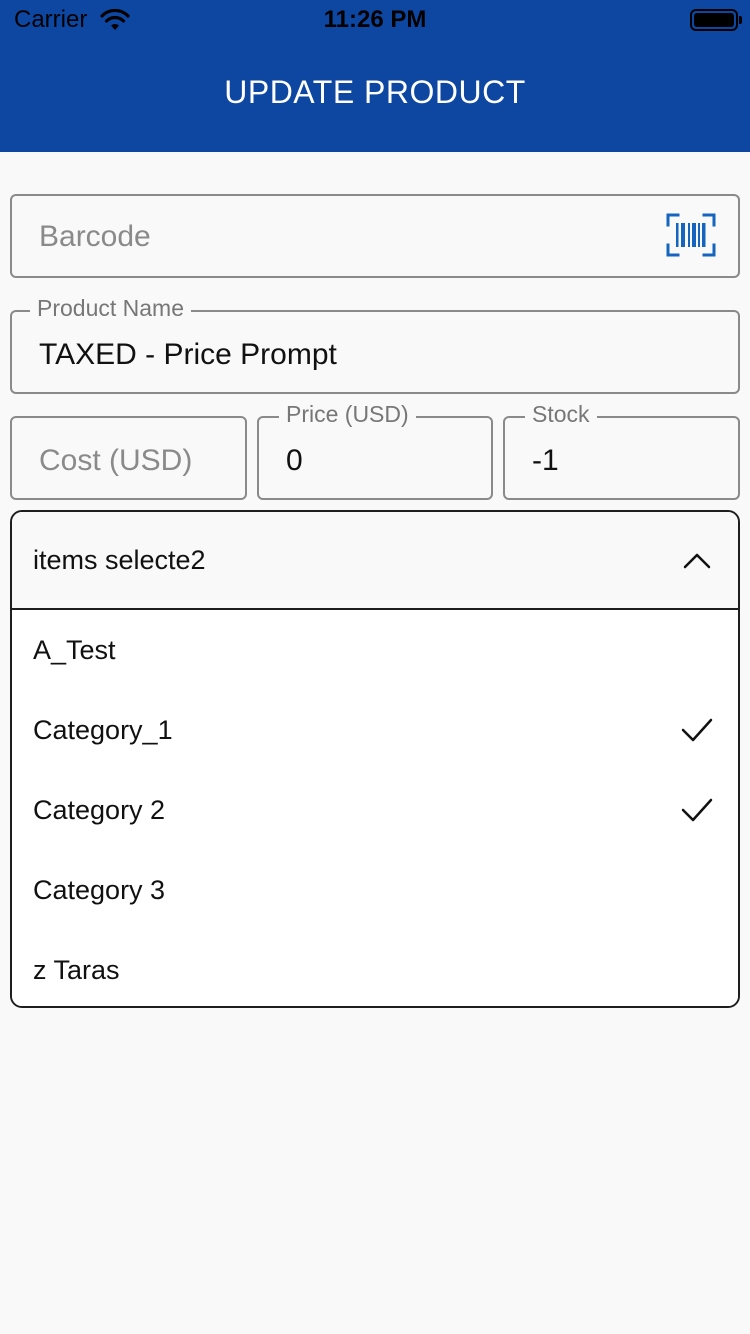 This screenshot has height=1334, width=750. What do you see at coordinates (111, 308) in the screenshot?
I see `product-name-label: Product Name` at bounding box center [111, 308].